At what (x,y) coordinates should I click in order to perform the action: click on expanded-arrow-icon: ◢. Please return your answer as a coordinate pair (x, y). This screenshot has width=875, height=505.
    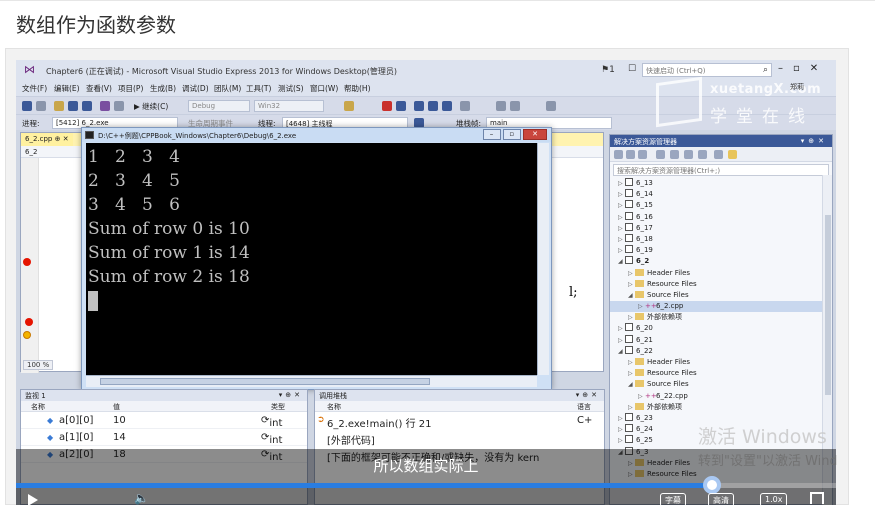
    Looking at the image, I should click on (620, 351).